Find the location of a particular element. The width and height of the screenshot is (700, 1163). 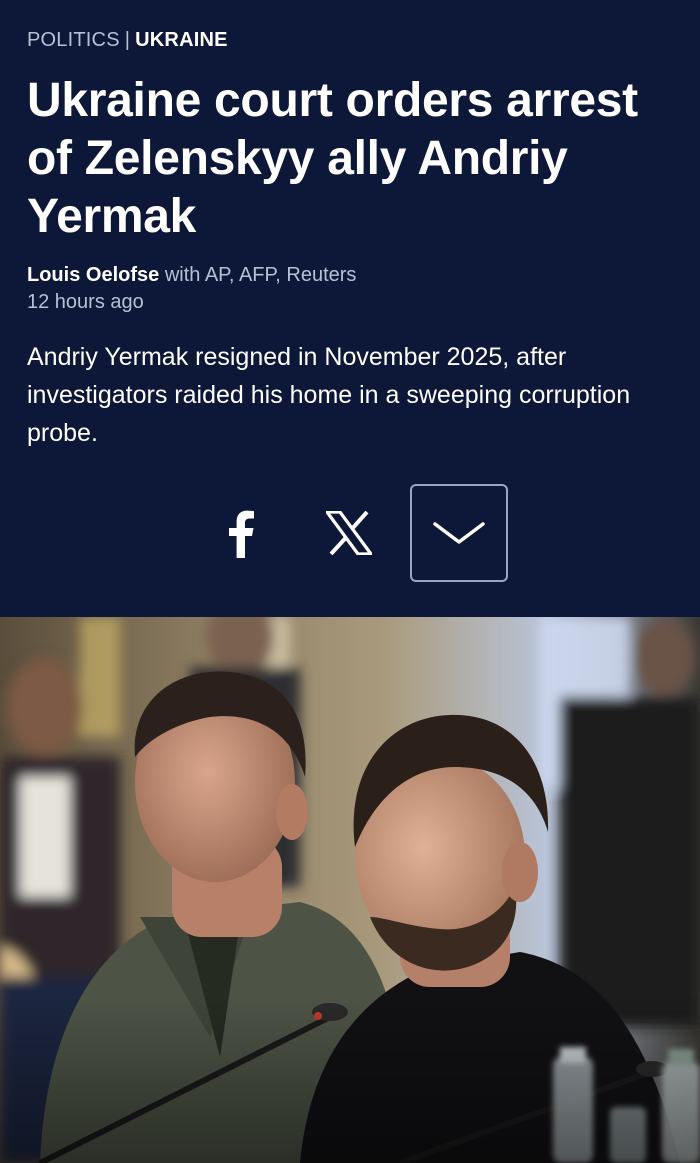

share-x-button is located at coordinates (349, 533).